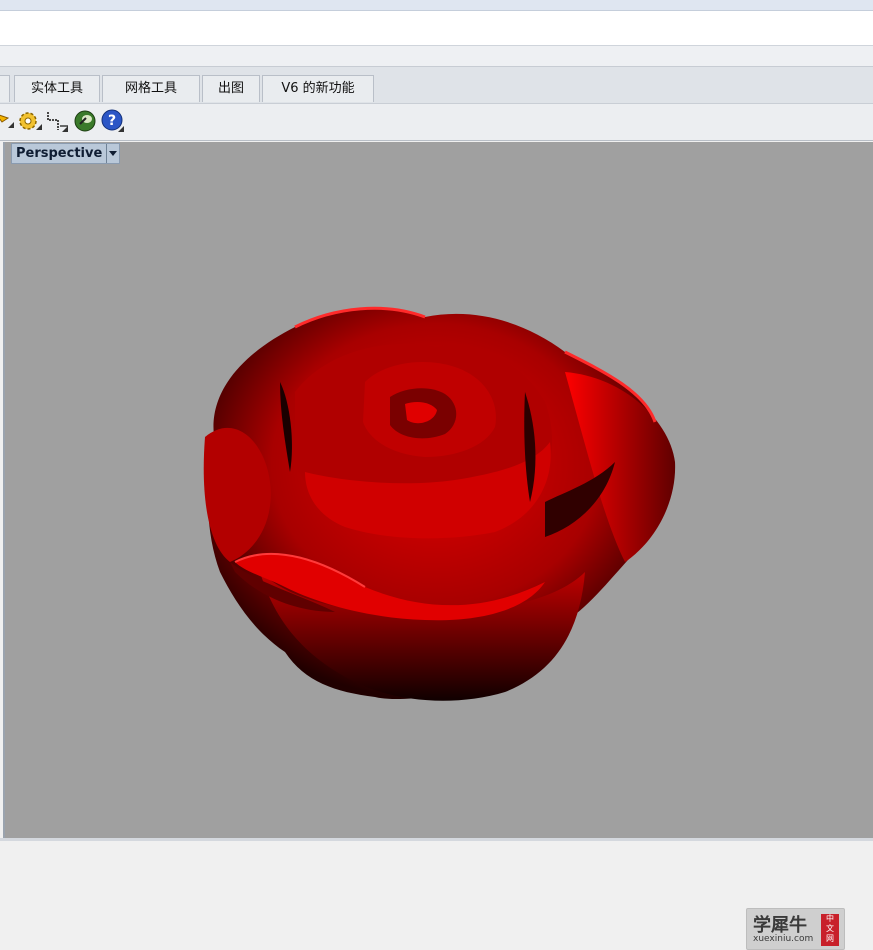 Image resolution: width=873 pixels, height=950 pixels. What do you see at coordinates (830, 918) in the screenshot?
I see `seal-char: 中` at bounding box center [830, 918].